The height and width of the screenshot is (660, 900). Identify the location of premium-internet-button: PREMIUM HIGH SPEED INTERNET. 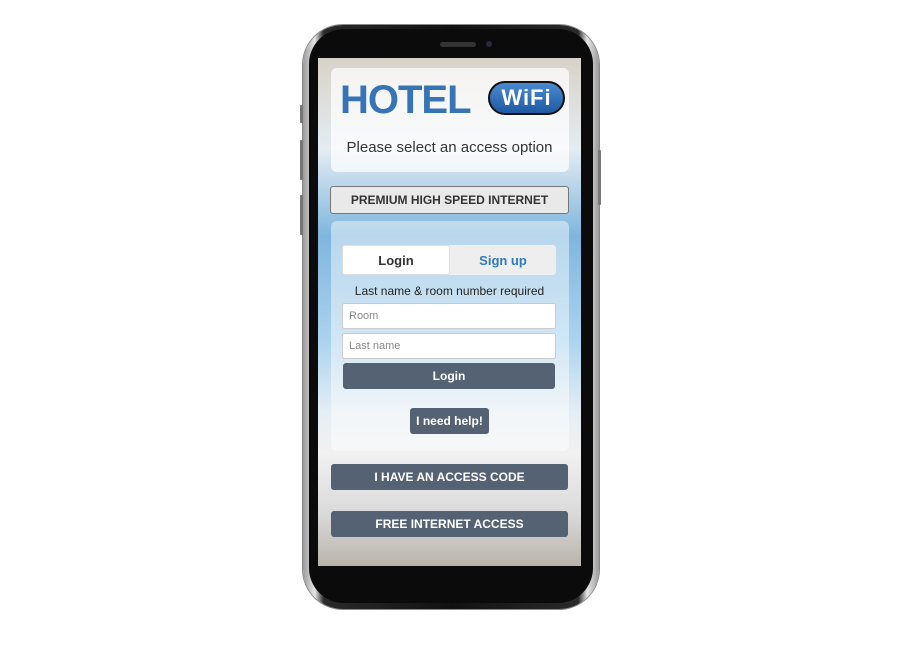
(449, 200).